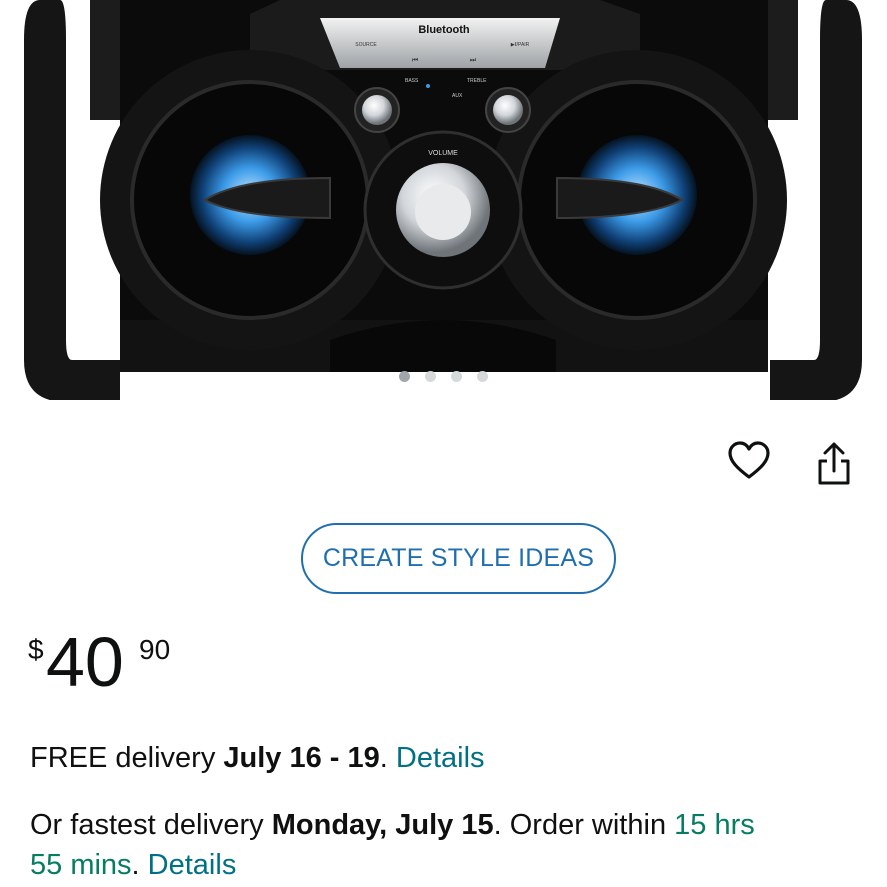 The width and height of the screenshot is (887, 887). What do you see at coordinates (192, 865) in the screenshot?
I see `fastest-delivery-details-link: Details` at bounding box center [192, 865].